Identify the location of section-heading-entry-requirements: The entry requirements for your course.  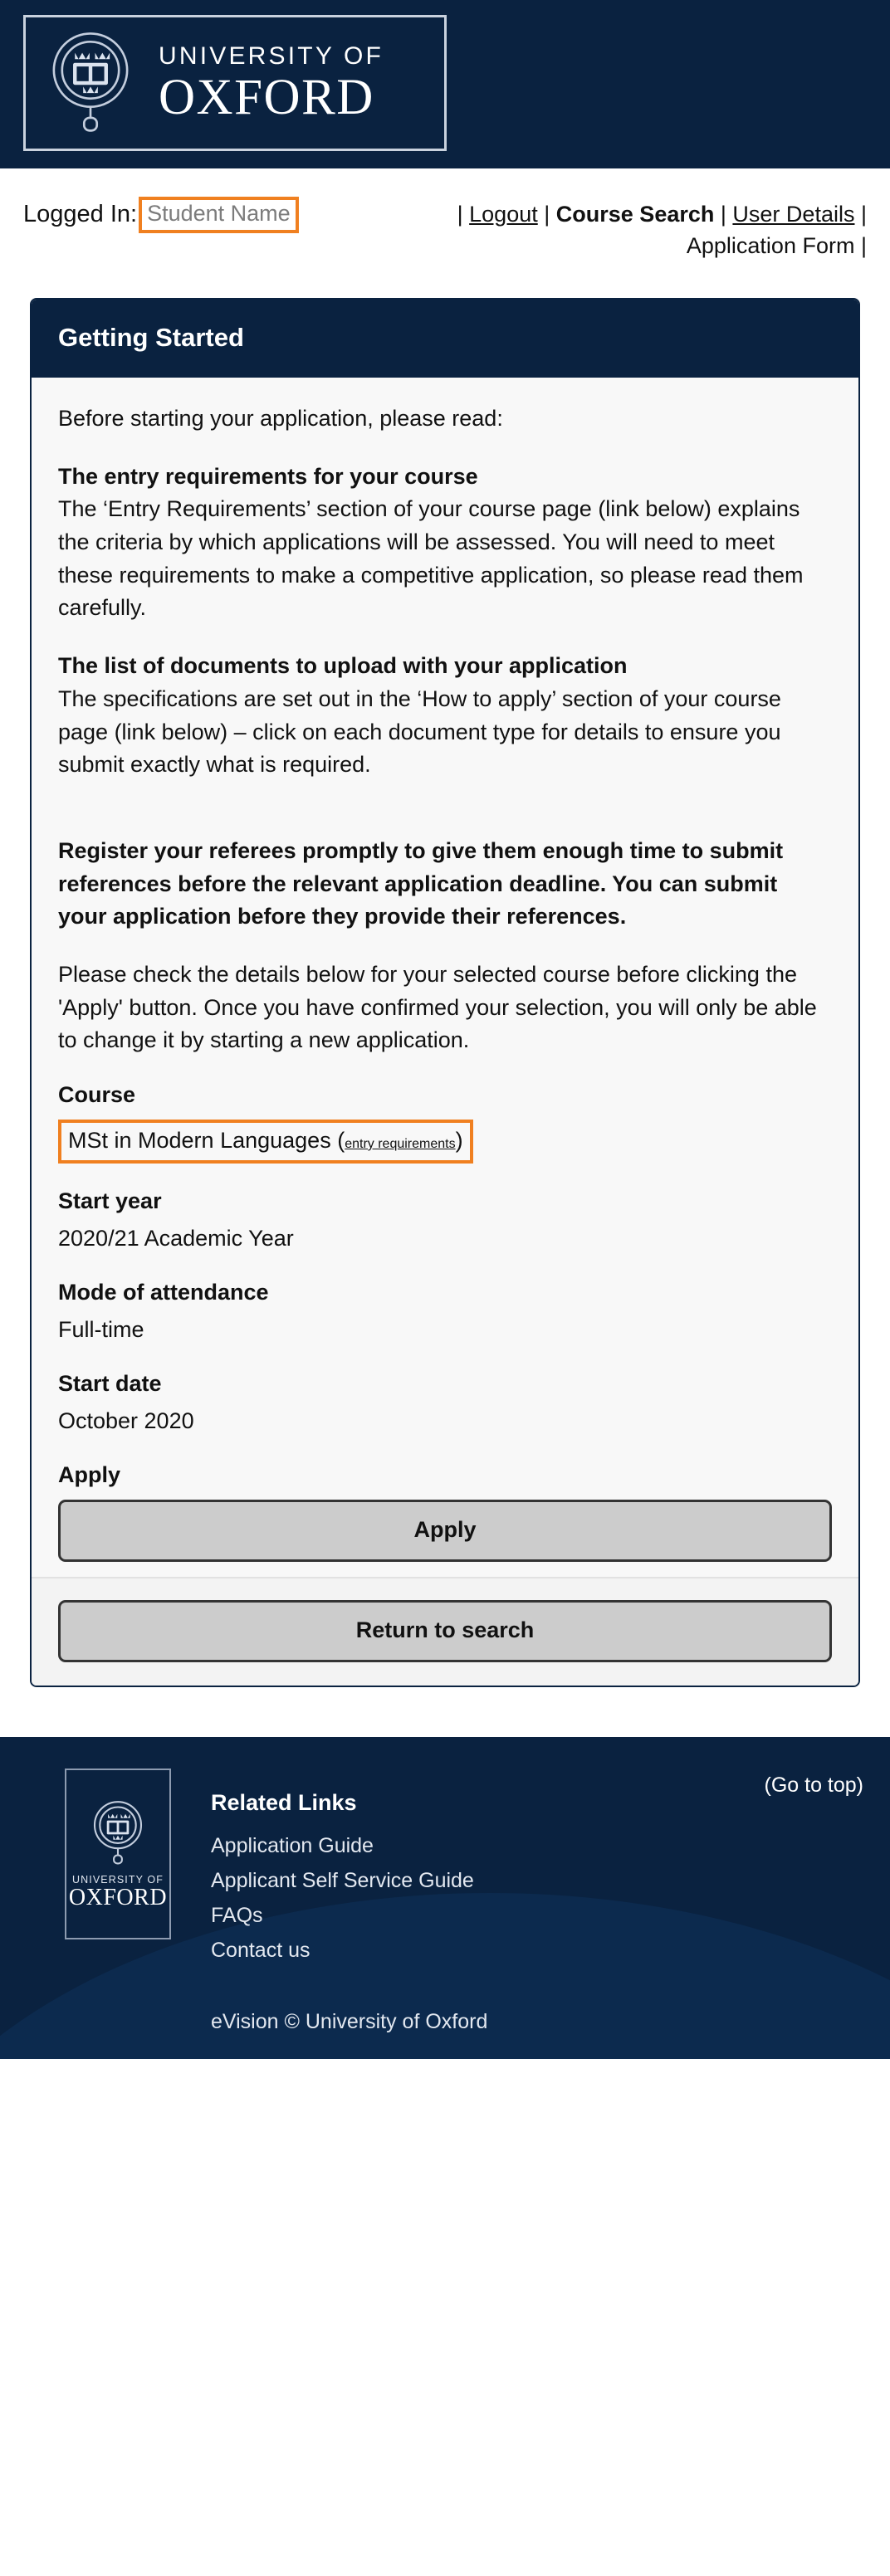
(268, 476).